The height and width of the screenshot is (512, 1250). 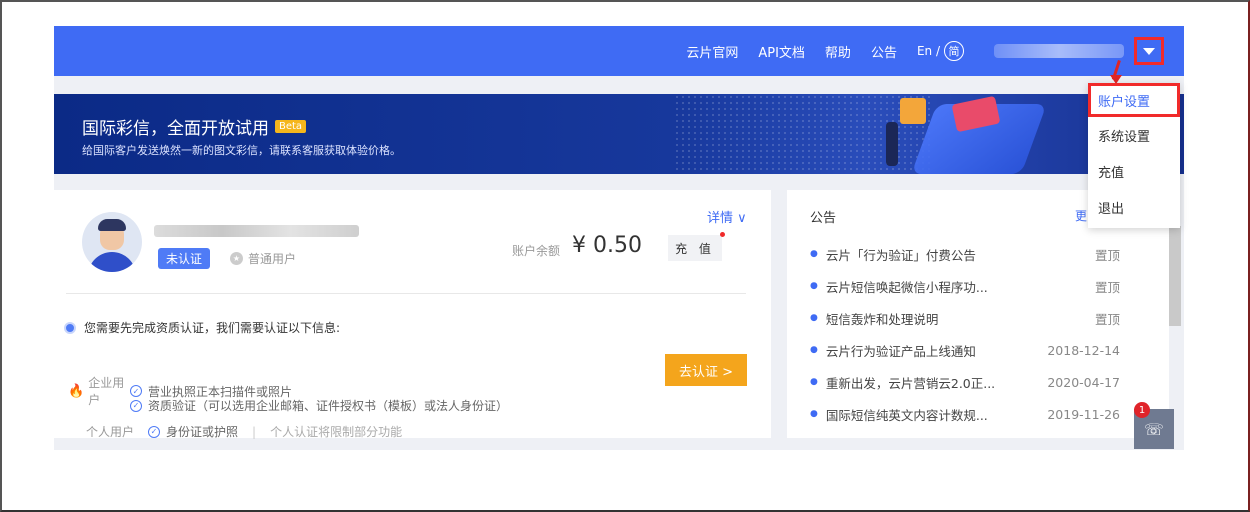 I want to click on person-illustration, so click(x=892, y=144).